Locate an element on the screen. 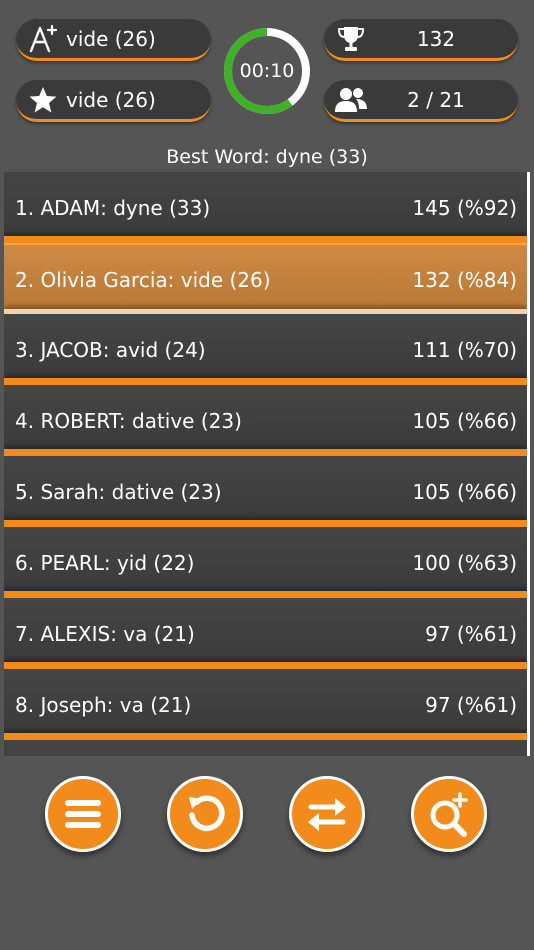 The image size is (534, 950). row-player-word: 6. PEARL: yid (22) is located at coordinates (105, 562).